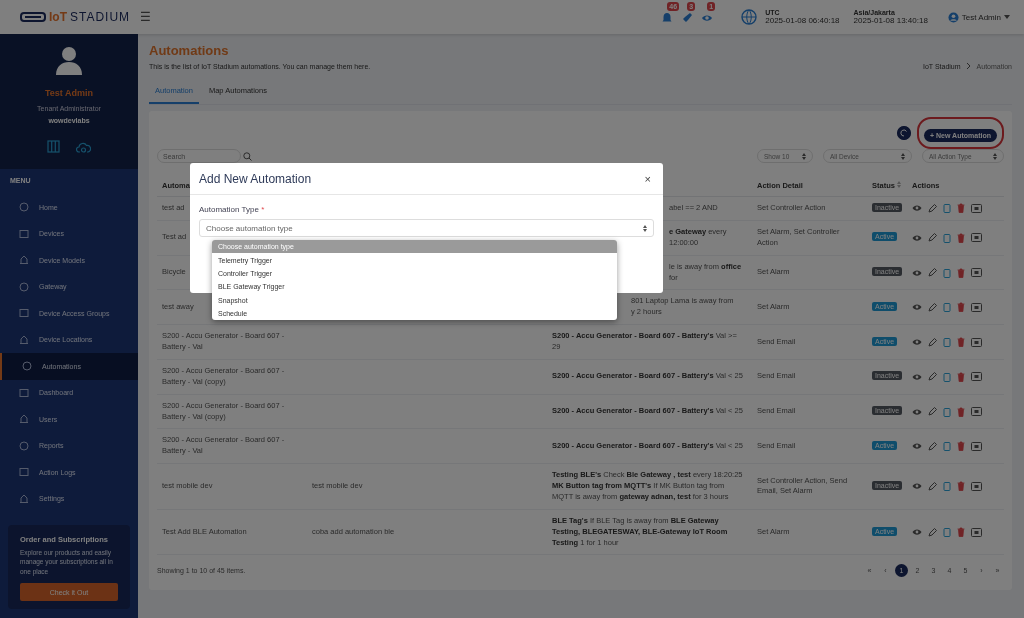  What do you see at coordinates (802, 20) in the screenshot?
I see `clock-time: 2025-01-08 06:40:18` at bounding box center [802, 20].